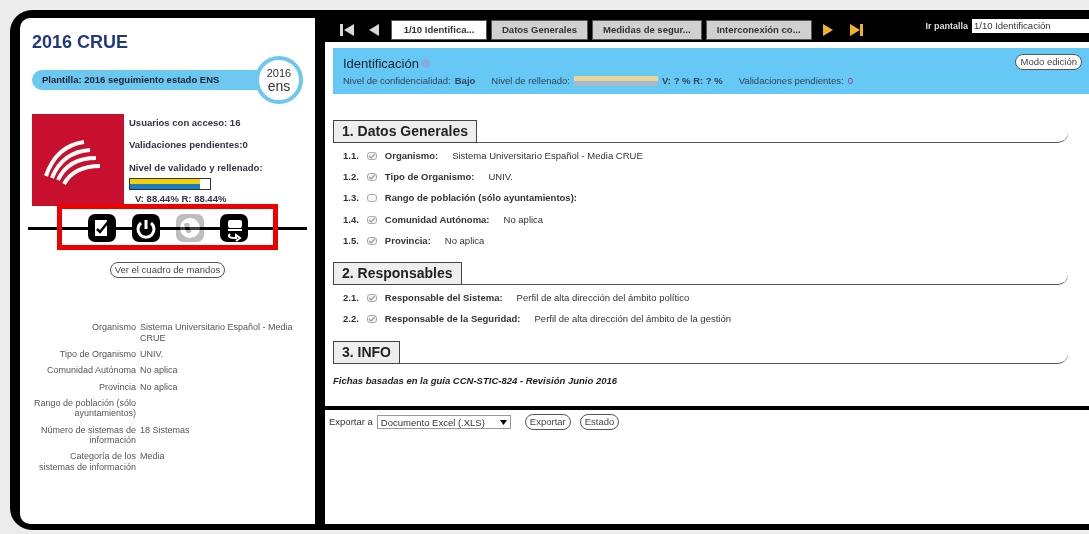 The width and height of the screenshot is (1089, 534). I want to click on screen-select: 1/10 Identificación, so click(1030, 26).